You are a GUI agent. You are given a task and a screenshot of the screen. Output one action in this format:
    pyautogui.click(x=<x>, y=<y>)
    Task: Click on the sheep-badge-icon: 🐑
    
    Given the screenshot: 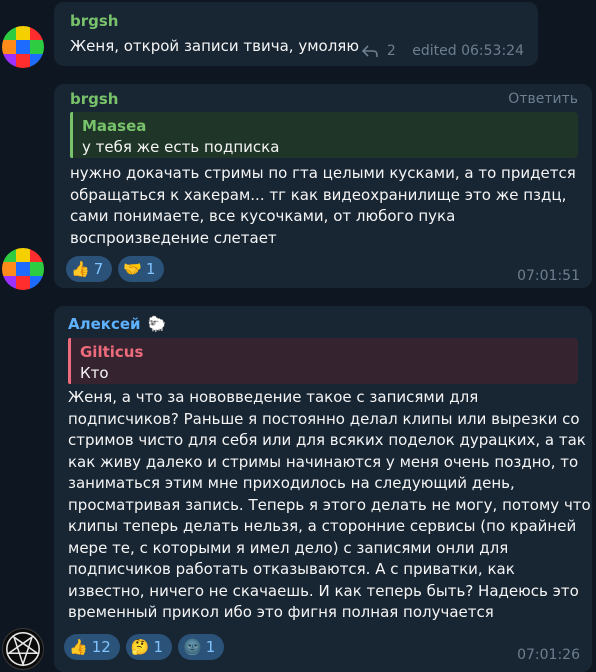 What is the action you would take?
    pyautogui.click(x=157, y=324)
    